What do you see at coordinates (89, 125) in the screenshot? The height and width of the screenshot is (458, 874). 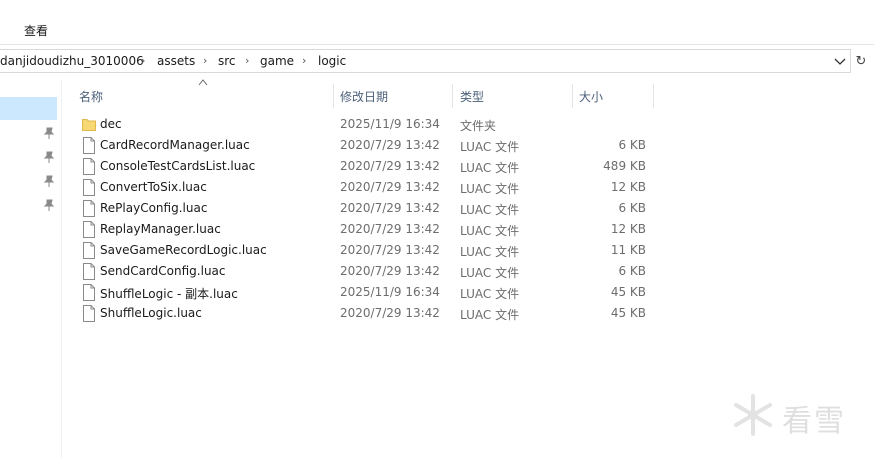 I see `folder-icon` at bounding box center [89, 125].